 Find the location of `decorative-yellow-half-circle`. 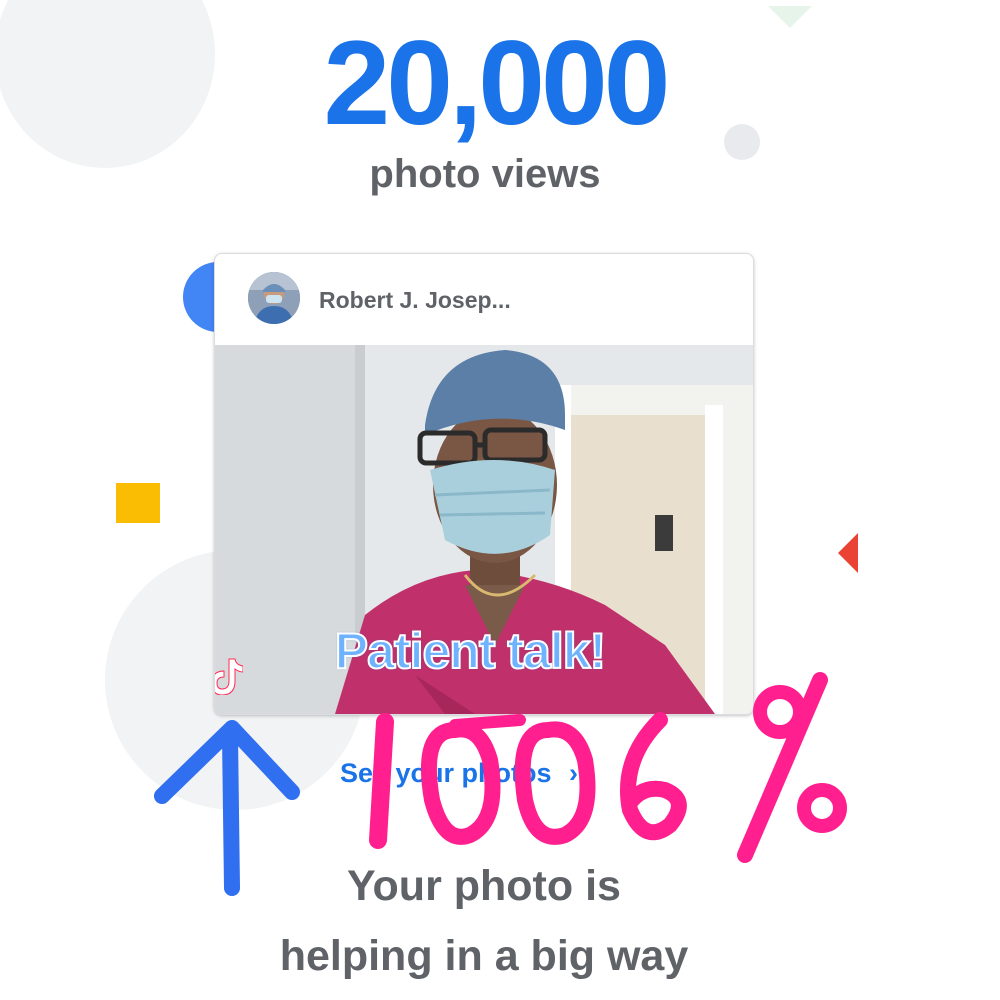

decorative-yellow-half-circle is located at coordinates (782, 303).